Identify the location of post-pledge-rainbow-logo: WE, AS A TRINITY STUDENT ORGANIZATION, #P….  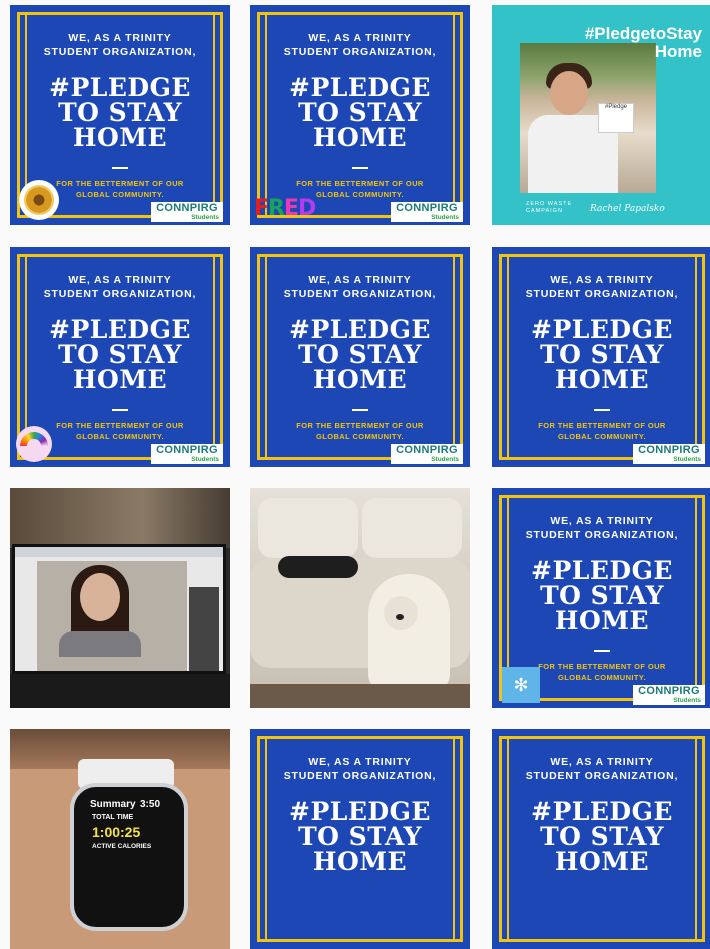
(120, 357).